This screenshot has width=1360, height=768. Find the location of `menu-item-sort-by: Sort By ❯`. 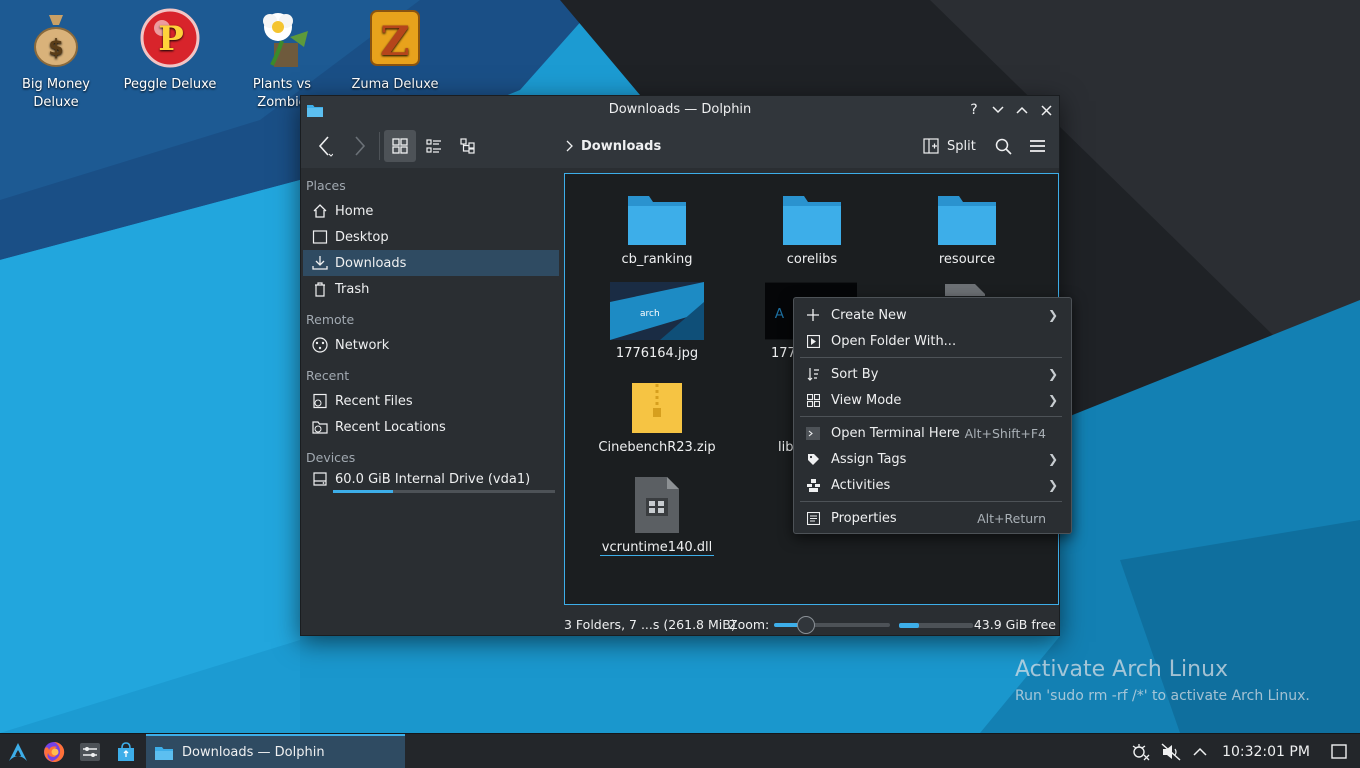

menu-item-sort-by: Sort By ❯ is located at coordinates (932, 374).